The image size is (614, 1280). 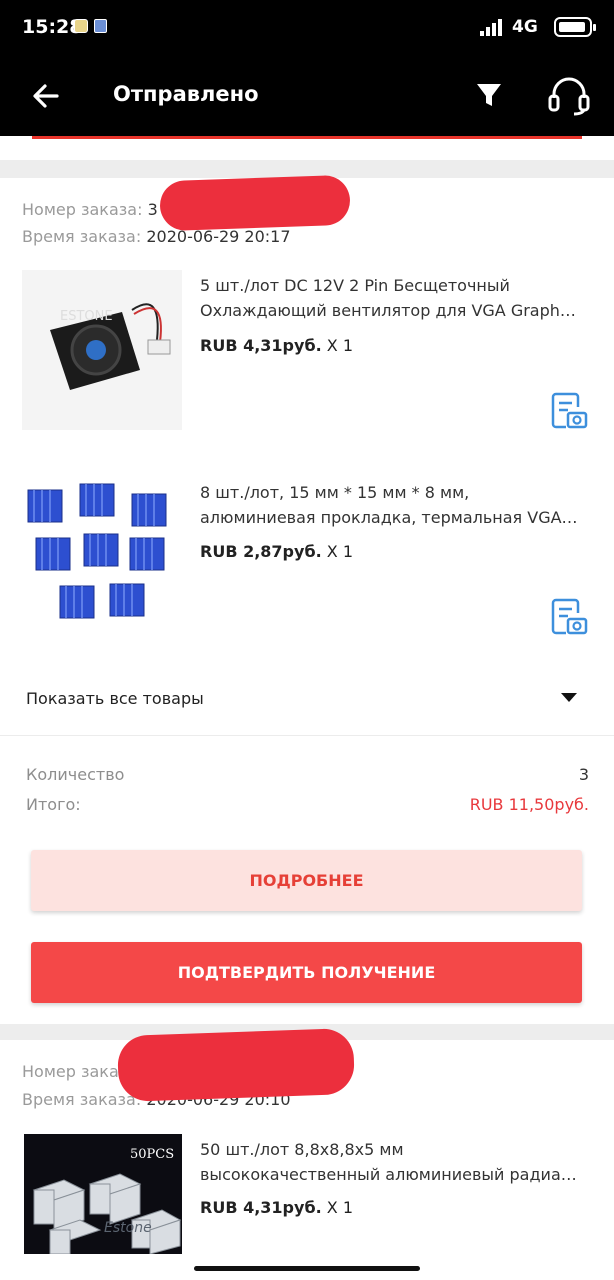 What do you see at coordinates (306, 880) in the screenshot?
I see `details-button: ПОДРОБНЕЕ` at bounding box center [306, 880].